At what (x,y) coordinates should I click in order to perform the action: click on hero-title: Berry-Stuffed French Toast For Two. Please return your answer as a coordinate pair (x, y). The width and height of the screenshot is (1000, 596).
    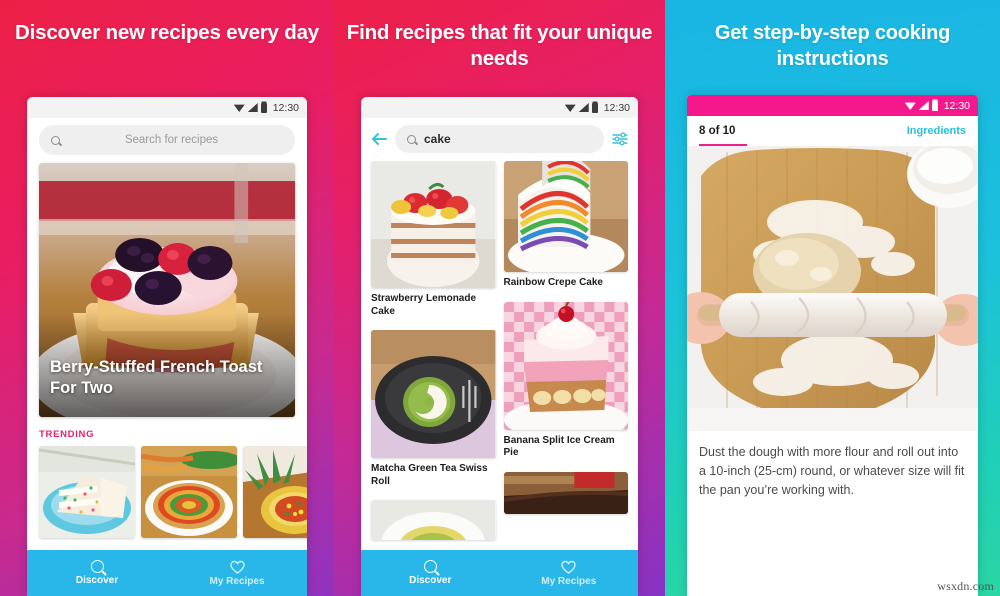
    Looking at the image, I should click on (156, 377).